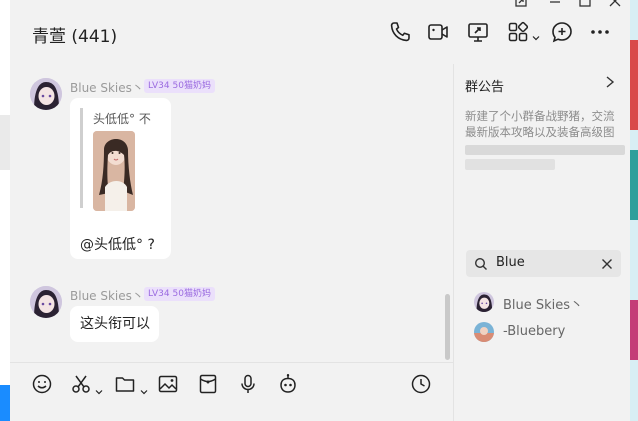 The width and height of the screenshot is (638, 421). Describe the element at coordinates (117, 245) in the screenshot. I see `message-text: @头低低° ?` at that location.